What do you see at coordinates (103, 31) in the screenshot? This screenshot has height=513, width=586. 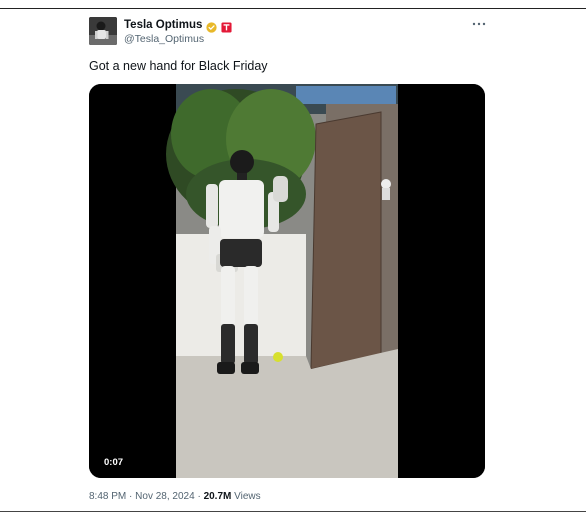 I see `avatar` at bounding box center [103, 31].